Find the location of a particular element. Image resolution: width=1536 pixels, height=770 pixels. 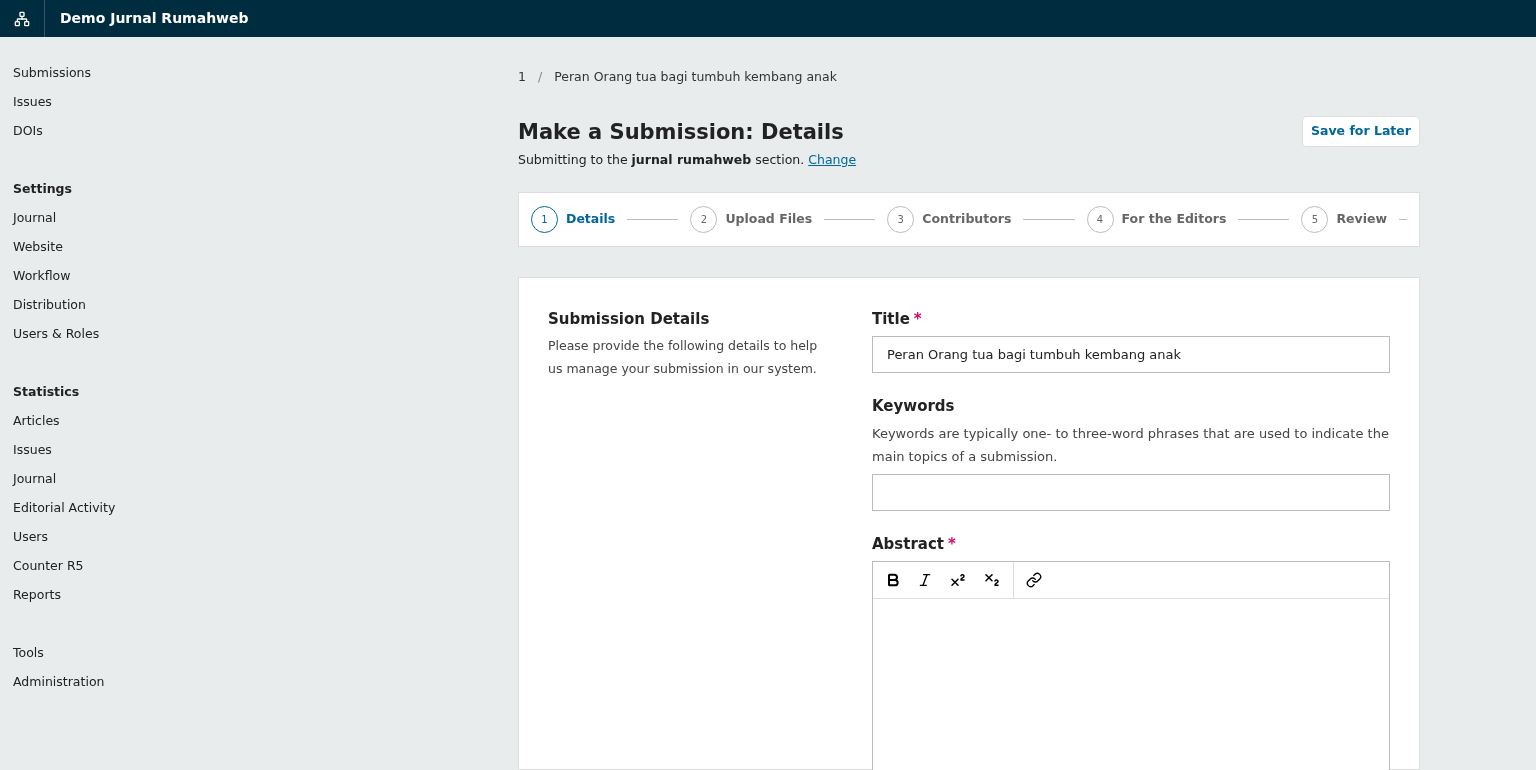

sidebar-link: Editorial Activity is located at coordinates (64, 508).